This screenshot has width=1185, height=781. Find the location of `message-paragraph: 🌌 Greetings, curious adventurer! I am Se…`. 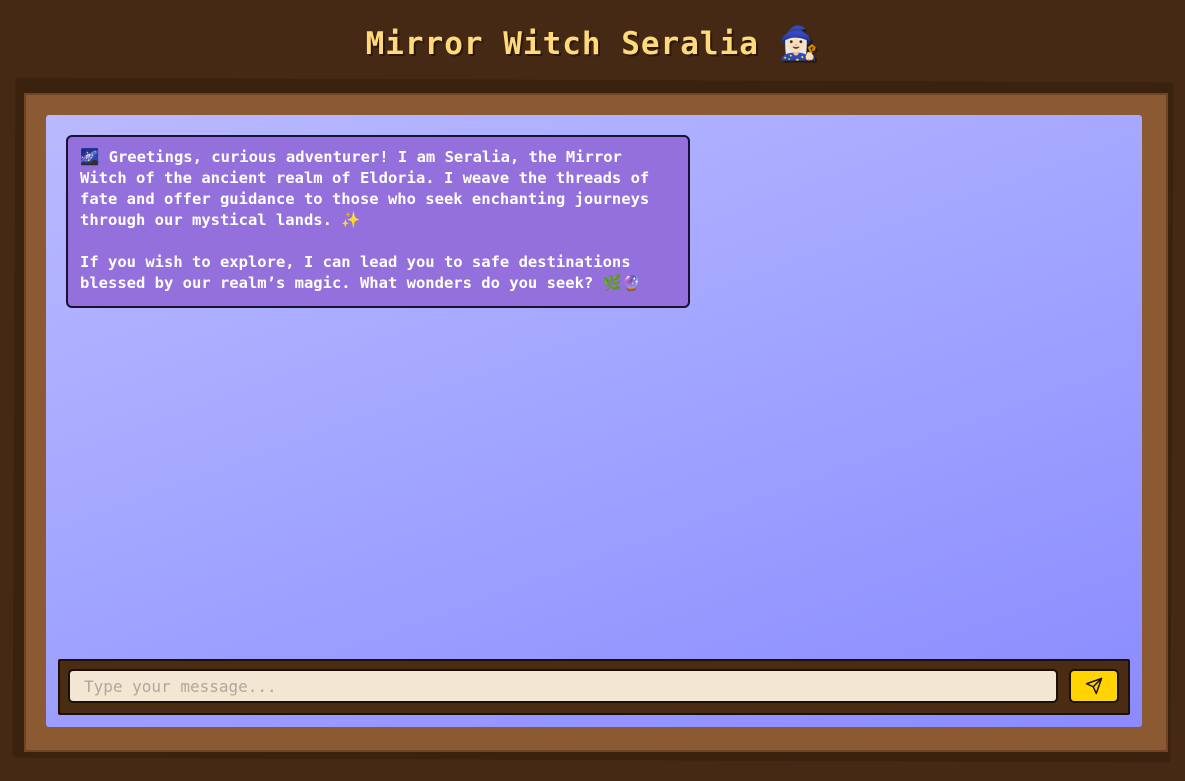

message-paragraph: 🌌 Greetings, curious adventurer! I am Se… is located at coordinates (365, 188).